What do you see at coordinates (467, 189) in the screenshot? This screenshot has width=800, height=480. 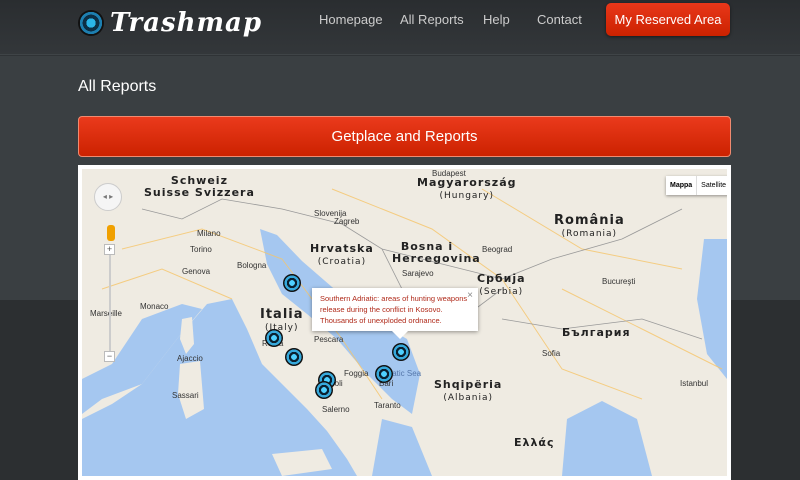 I see `country-label-hungary: Magyarország (Hungary)` at bounding box center [467, 189].